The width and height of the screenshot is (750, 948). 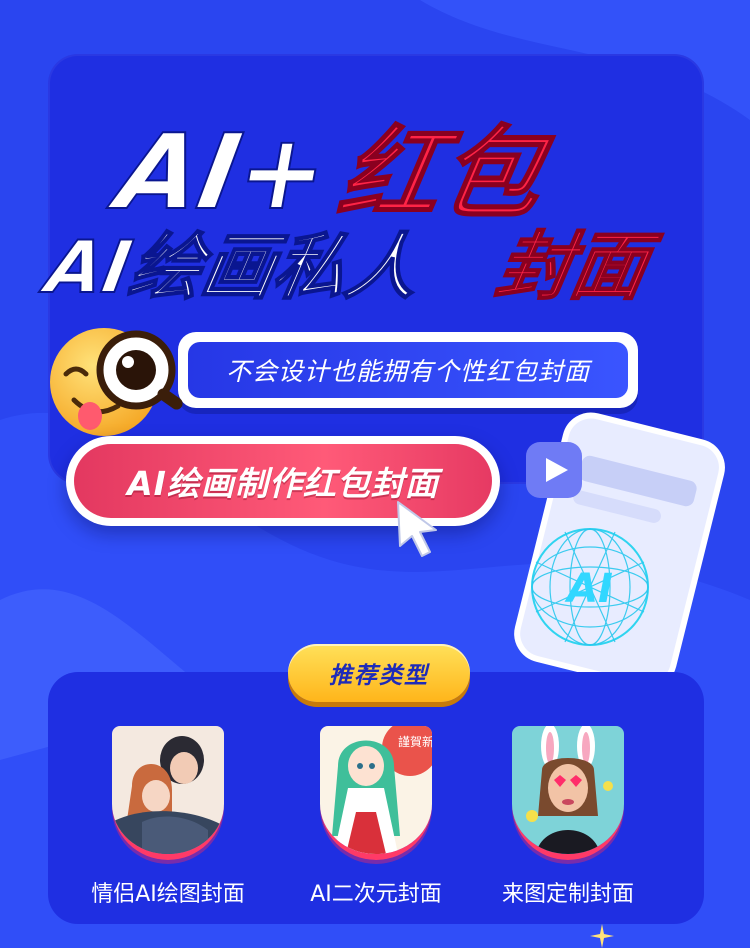 I want to click on cover-type-label: 情侣AI绘图封面, so click(x=168, y=894).